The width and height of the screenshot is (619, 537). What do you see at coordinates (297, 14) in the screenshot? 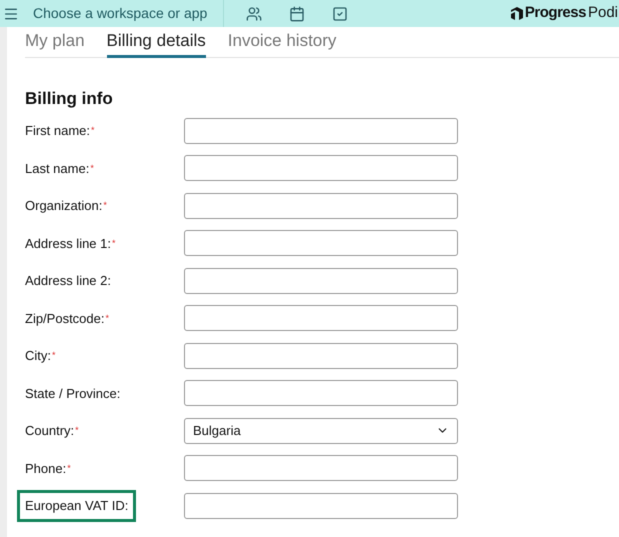
I see `calendar-icon` at bounding box center [297, 14].